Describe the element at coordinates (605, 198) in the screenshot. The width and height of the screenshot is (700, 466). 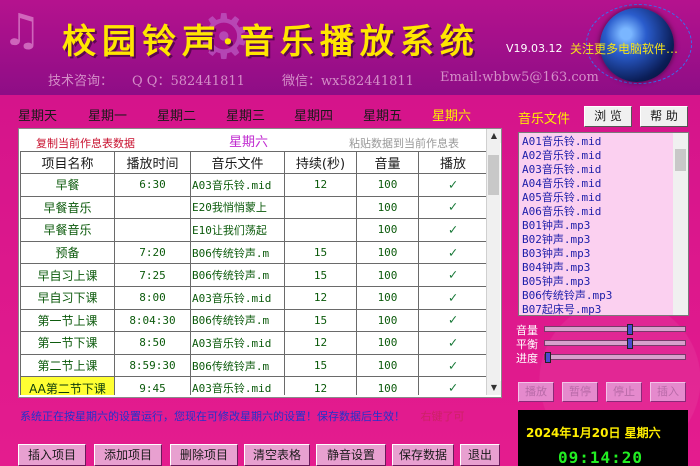
I see `list-item: A05音乐铃.mid` at that location.